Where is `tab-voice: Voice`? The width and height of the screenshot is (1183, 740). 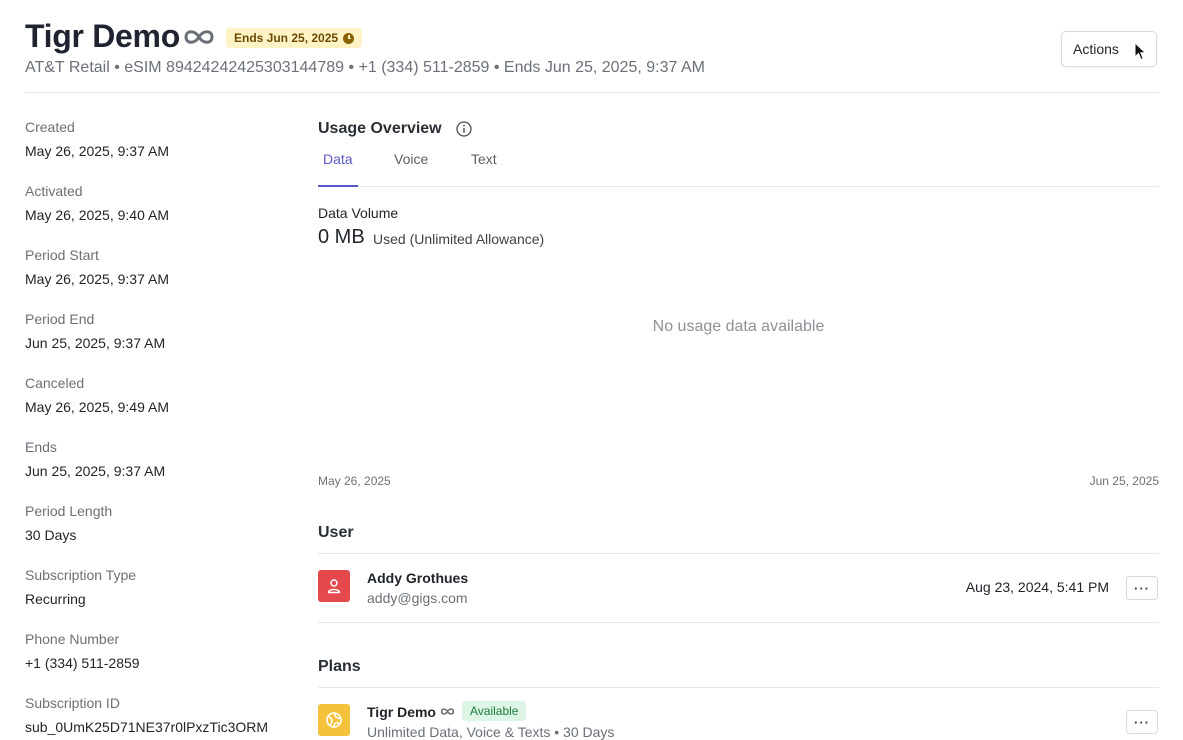 tab-voice: Voice is located at coordinates (411, 159).